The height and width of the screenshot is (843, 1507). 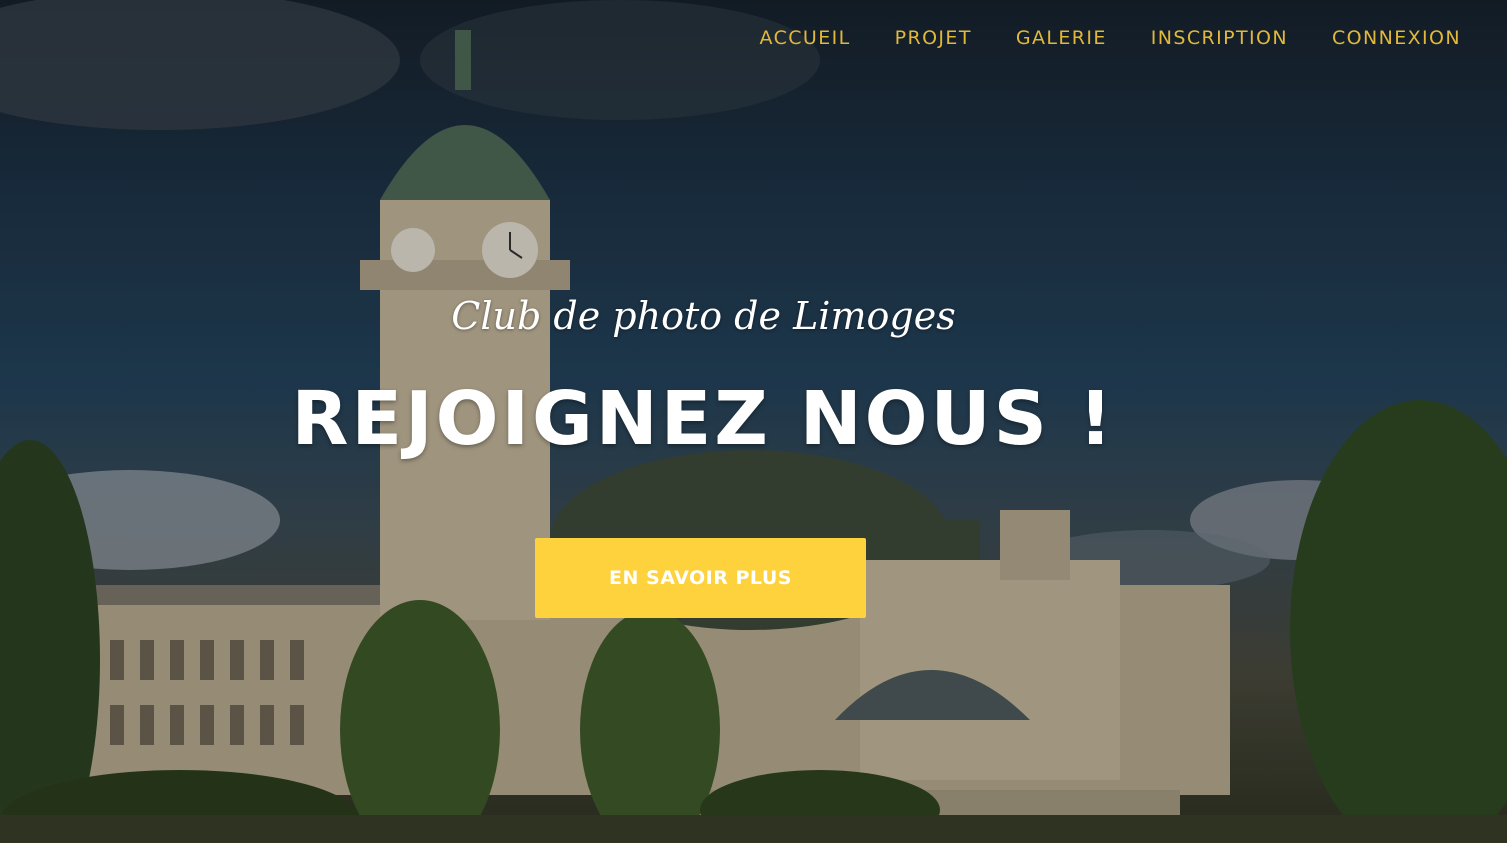 What do you see at coordinates (700, 578) in the screenshot?
I see `learn-more-button: EN SAVOIR PLUS` at bounding box center [700, 578].